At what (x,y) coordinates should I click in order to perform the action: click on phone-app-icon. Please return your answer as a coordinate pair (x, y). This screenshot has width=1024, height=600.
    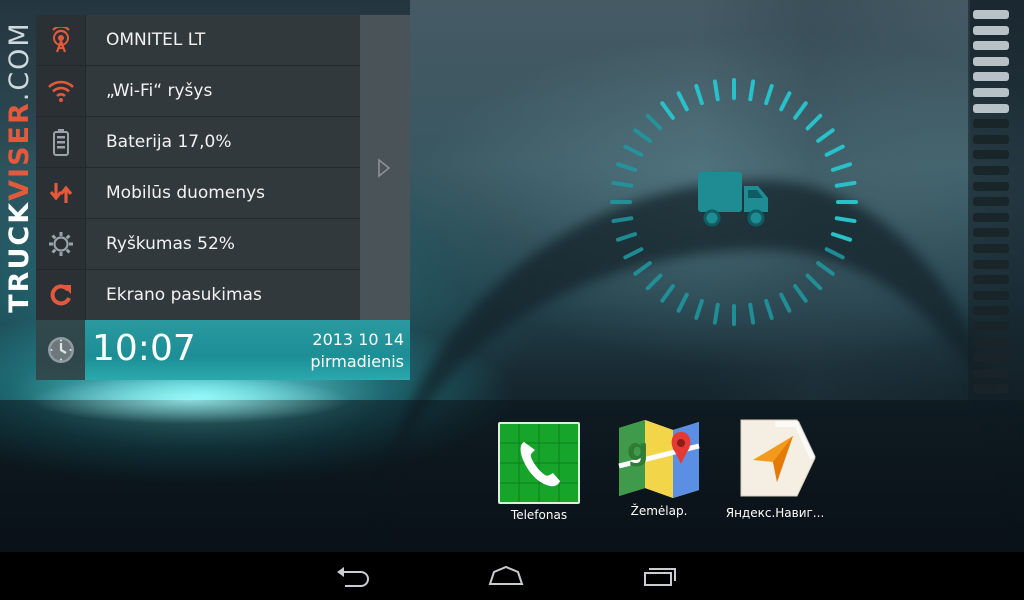
    Looking at the image, I should click on (539, 463).